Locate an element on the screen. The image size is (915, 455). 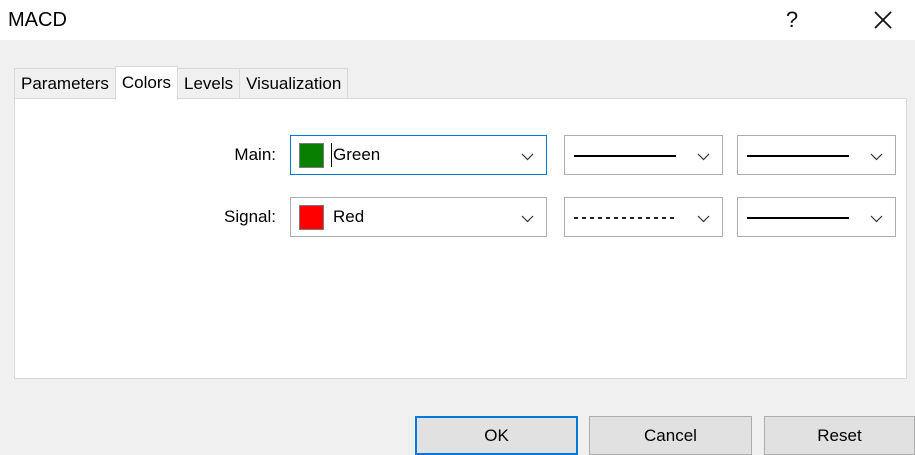
main-line-style-preview is located at coordinates (625, 156).